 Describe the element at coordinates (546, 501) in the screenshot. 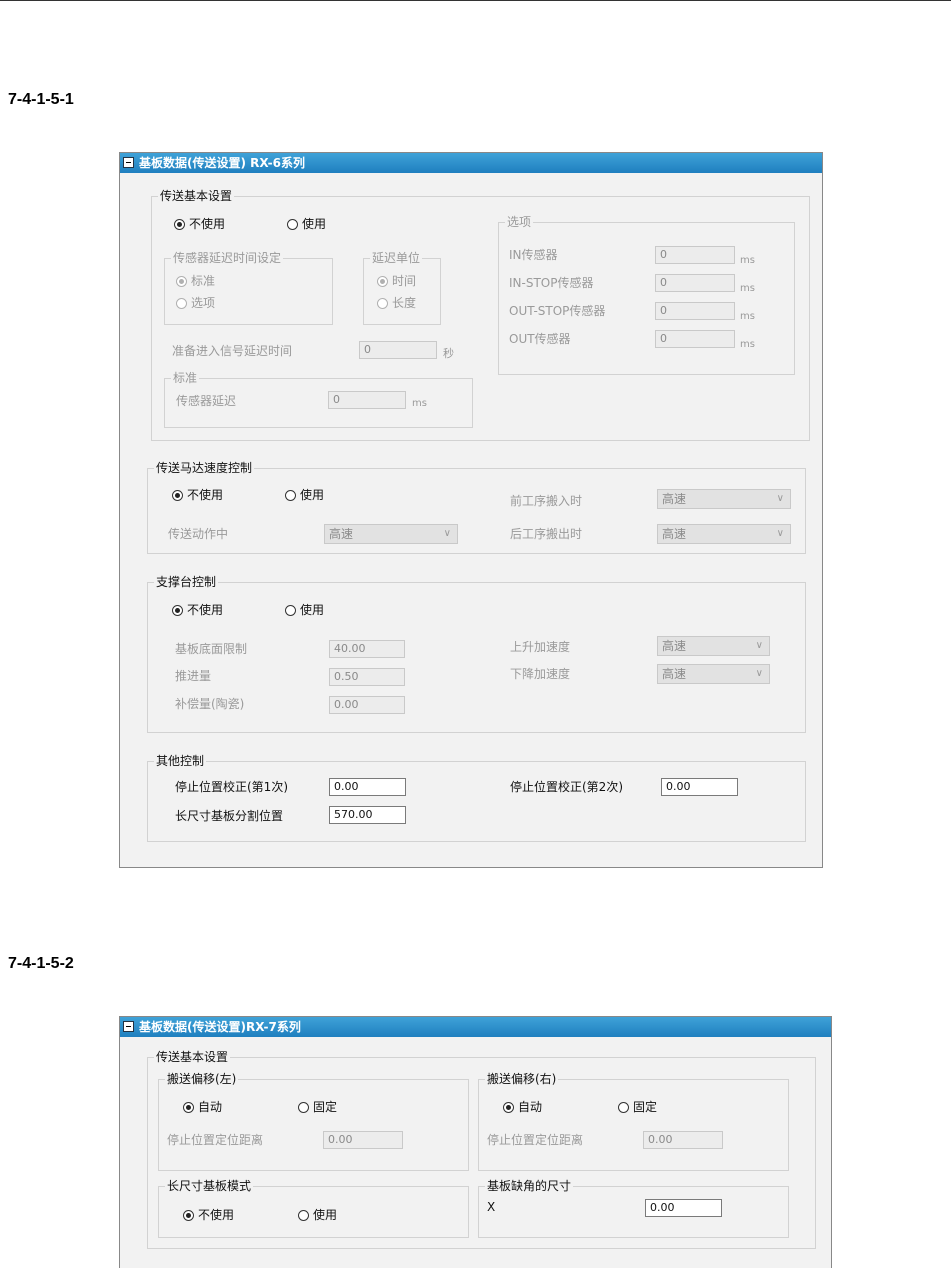

I see `prev-process-in-label: 前工序搬入时` at that location.